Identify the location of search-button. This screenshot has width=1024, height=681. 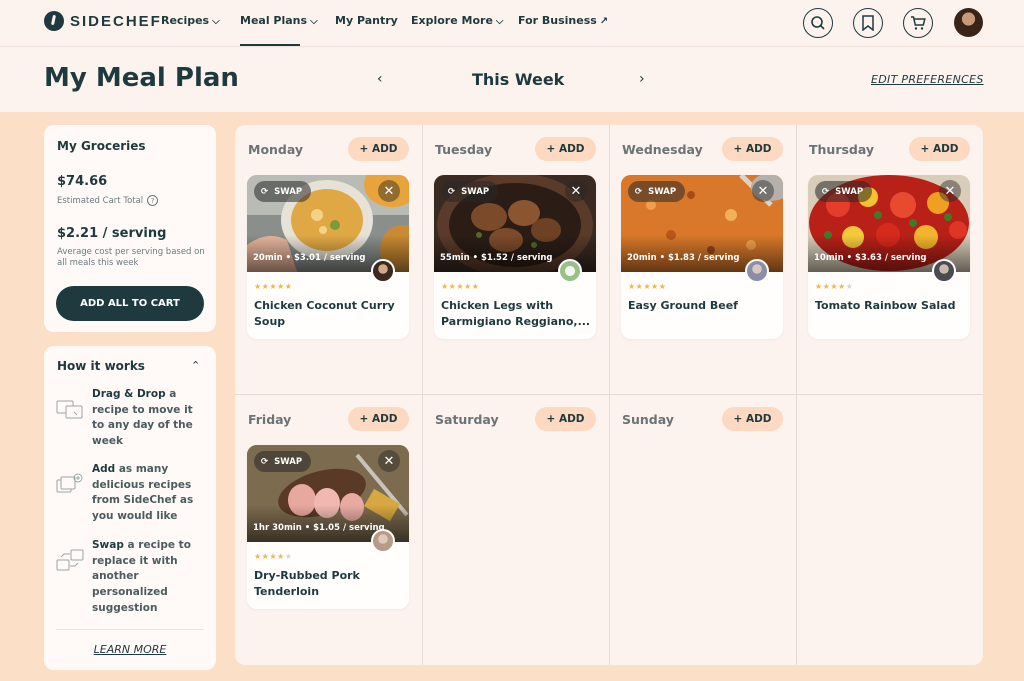
(818, 23).